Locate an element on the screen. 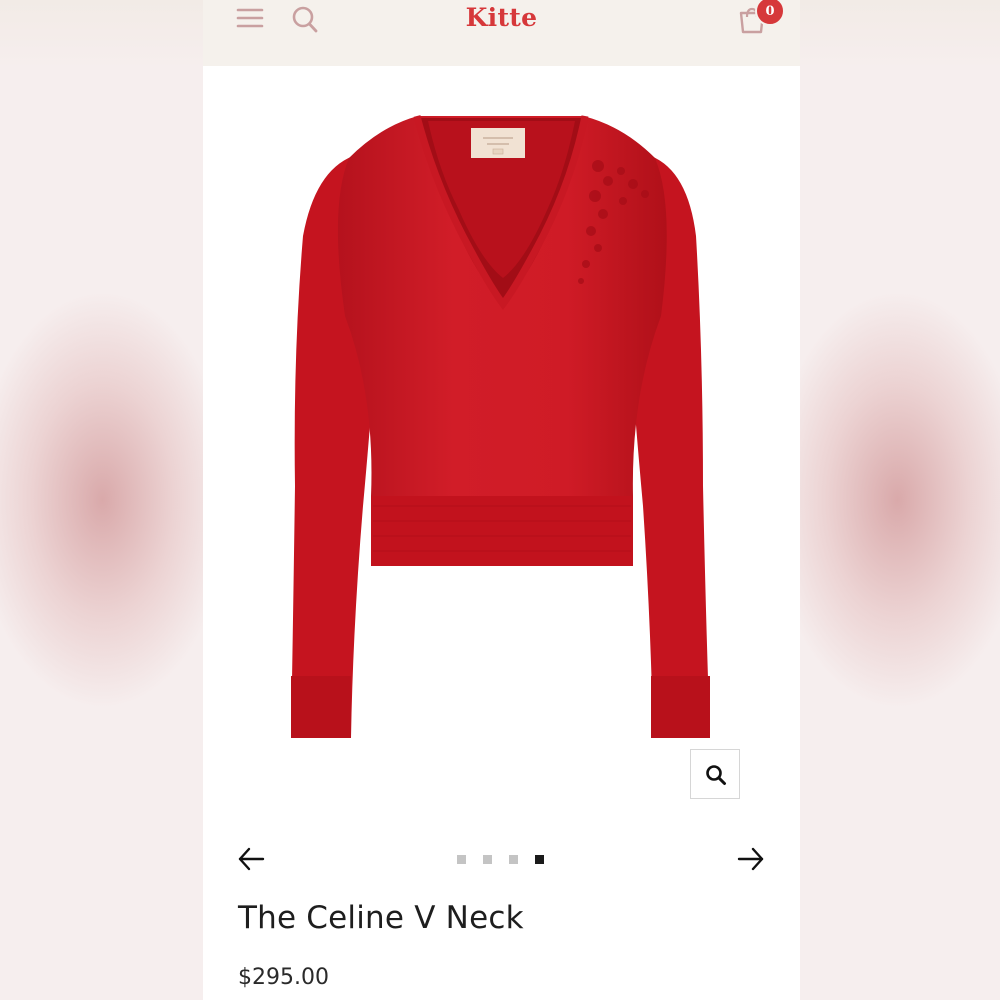 The image size is (1000, 1000). product-title: The Celine V Neck is located at coordinates (381, 918).